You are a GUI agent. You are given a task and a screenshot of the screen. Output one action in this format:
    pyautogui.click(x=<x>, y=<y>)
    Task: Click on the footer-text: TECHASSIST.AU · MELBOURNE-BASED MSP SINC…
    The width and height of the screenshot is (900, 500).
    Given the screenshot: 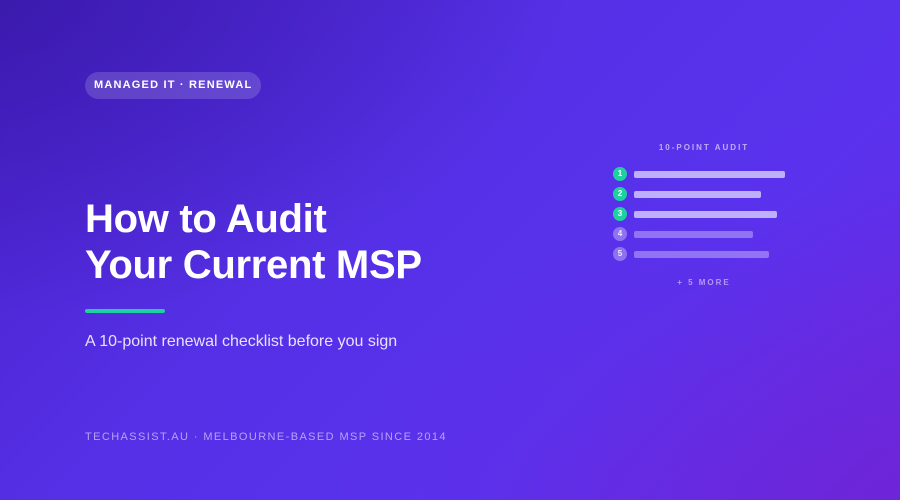 What is the action you would take?
    pyautogui.click(x=266, y=437)
    